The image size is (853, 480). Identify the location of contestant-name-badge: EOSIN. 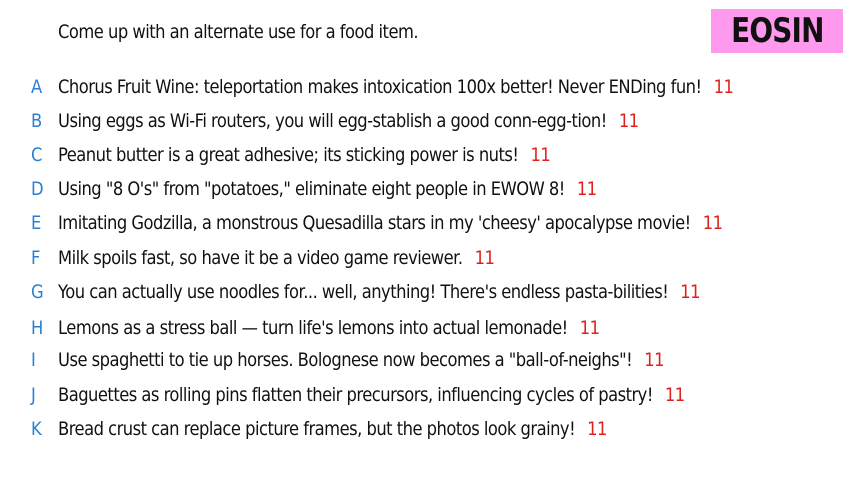
(777, 31).